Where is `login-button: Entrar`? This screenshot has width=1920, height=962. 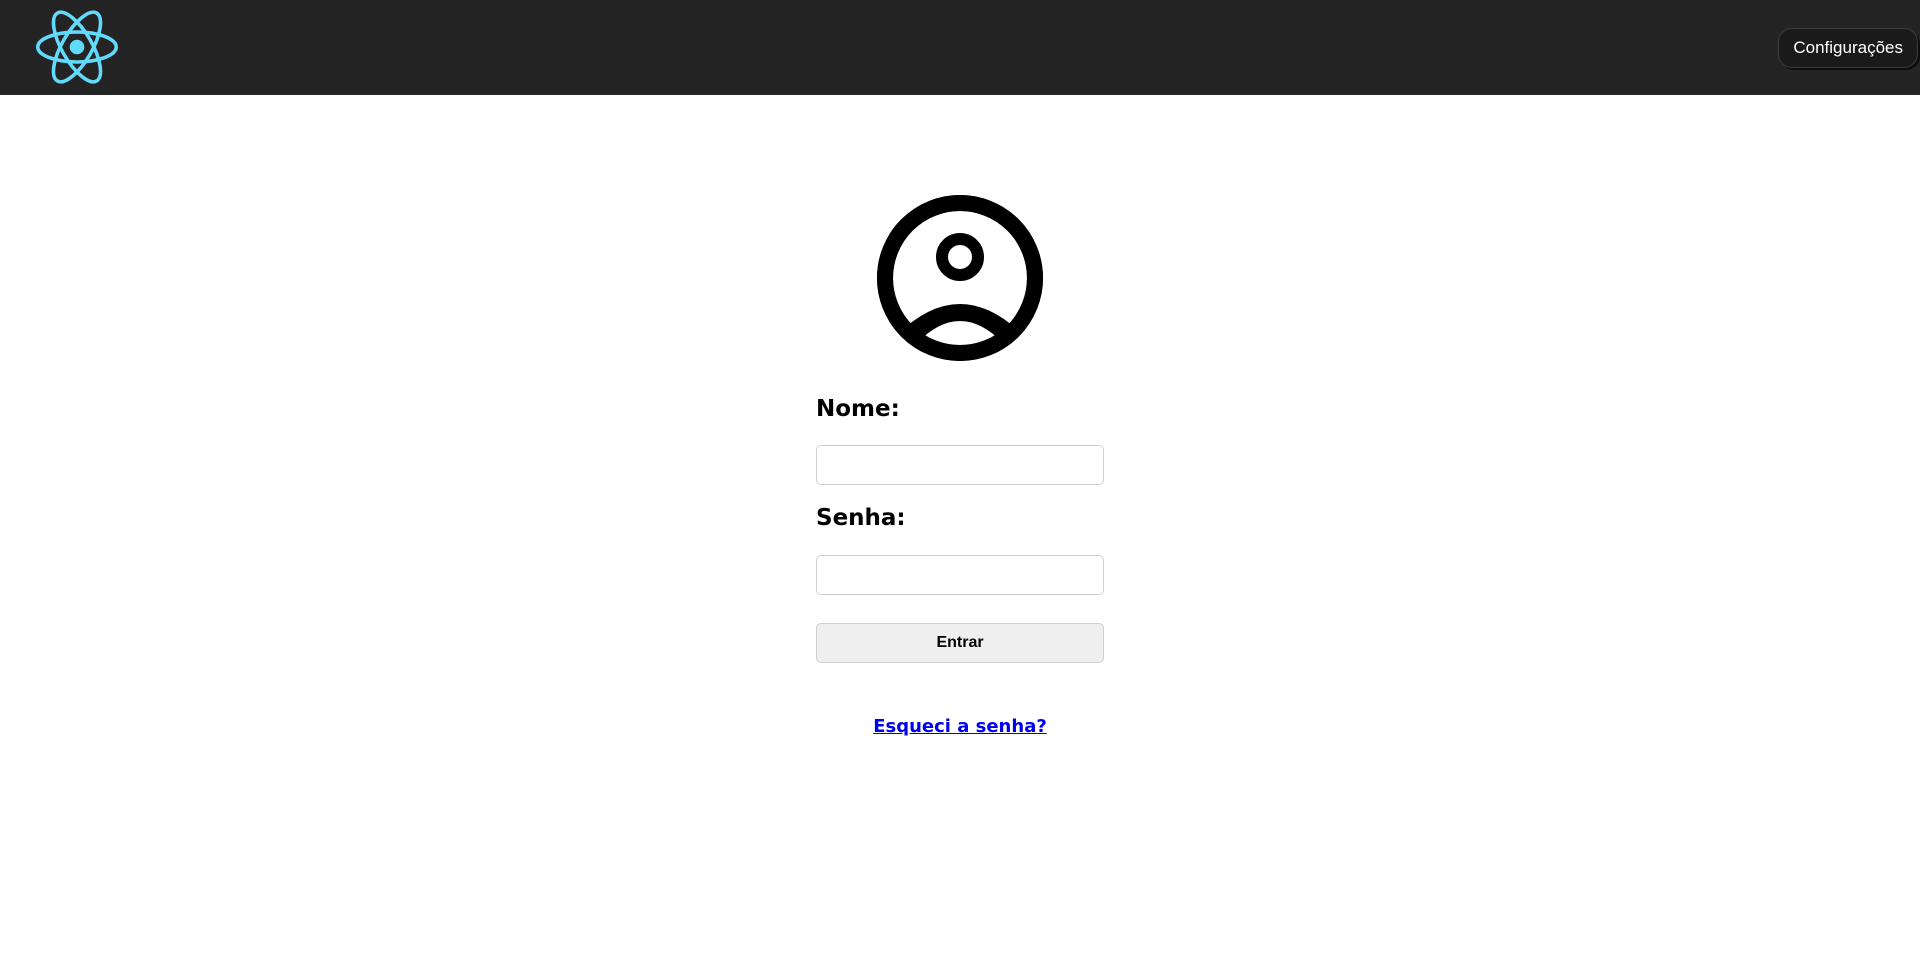 login-button: Entrar is located at coordinates (960, 643).